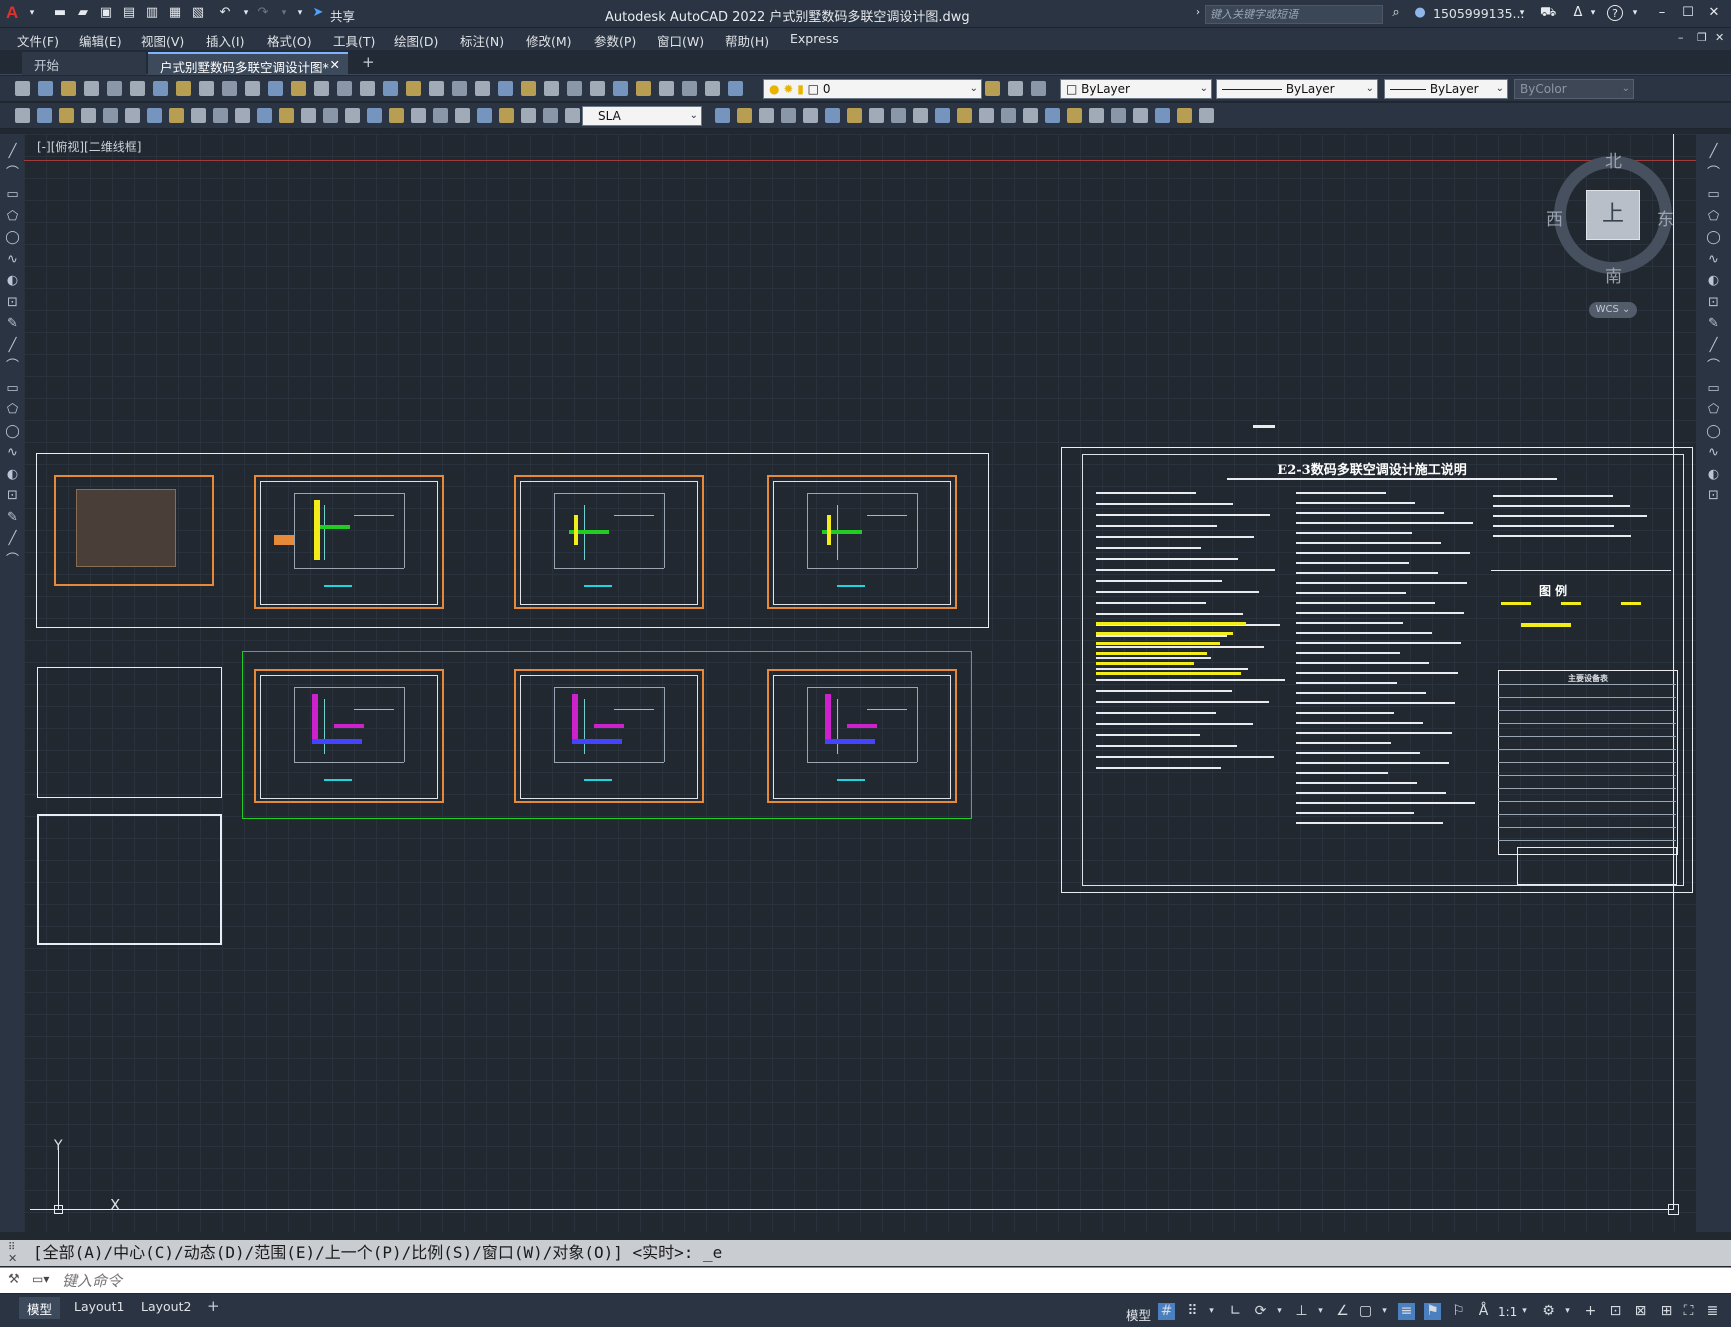 The image size is (1731, 1327). Describe the element at coordinates (1483, 1311) in the screenshot. I see `annotation-scale-icon: Å` at that location.